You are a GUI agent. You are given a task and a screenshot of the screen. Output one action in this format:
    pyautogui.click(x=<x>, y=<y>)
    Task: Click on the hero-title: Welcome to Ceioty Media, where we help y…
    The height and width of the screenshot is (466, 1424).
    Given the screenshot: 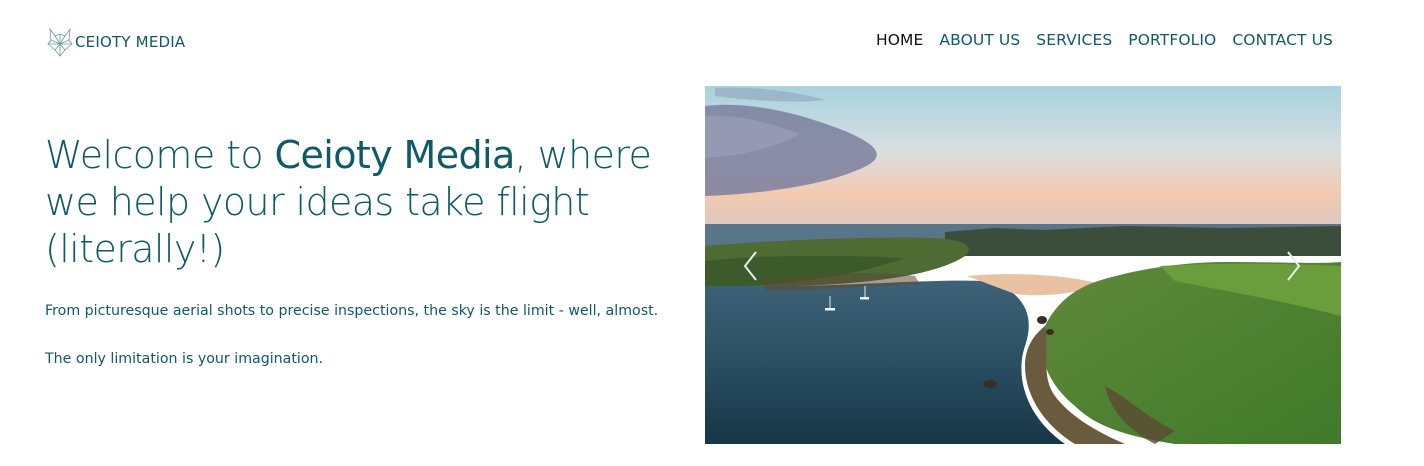 What is the action you would take?
    pyautogui.click(x=365, y=202)
    